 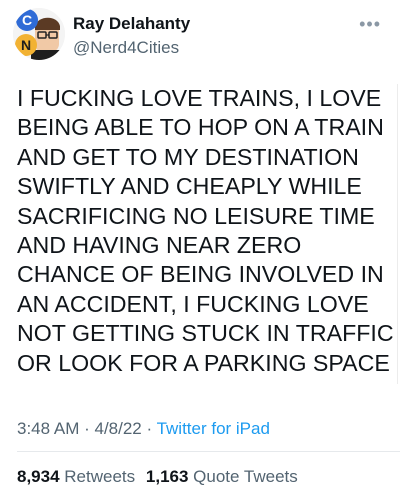 What do you see at coordinates (117, 428) in the screenshot?
I see `tweet-date: 4/8/22` at bounding box center [117, 428].